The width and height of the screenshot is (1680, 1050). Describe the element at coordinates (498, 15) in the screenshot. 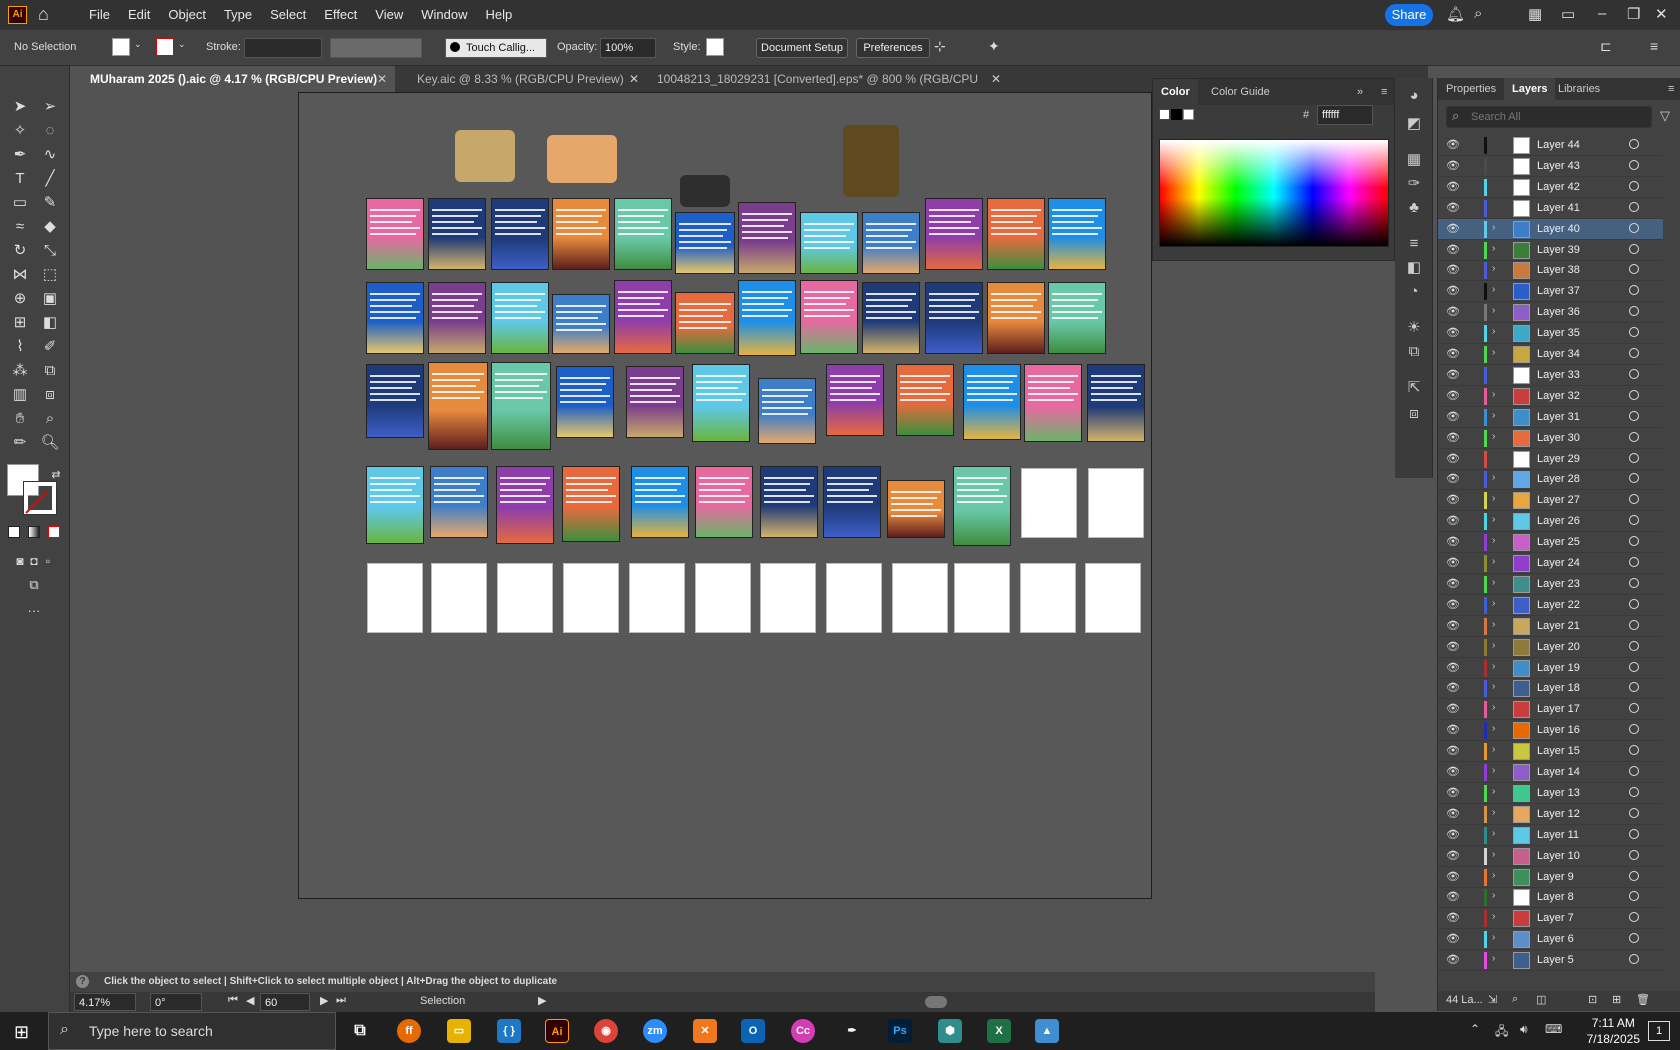

I see `menu-help: Help` at that location.